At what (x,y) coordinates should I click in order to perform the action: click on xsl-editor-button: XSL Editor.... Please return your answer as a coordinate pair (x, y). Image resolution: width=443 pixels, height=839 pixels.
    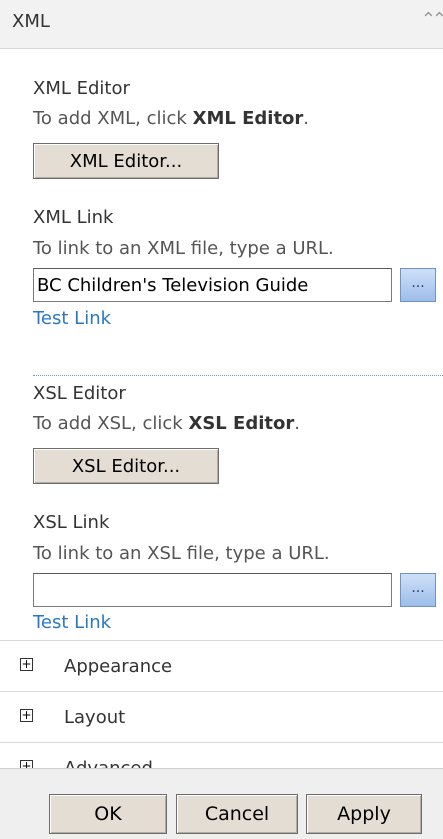
    Looking at the image, I should click on (126, 466).